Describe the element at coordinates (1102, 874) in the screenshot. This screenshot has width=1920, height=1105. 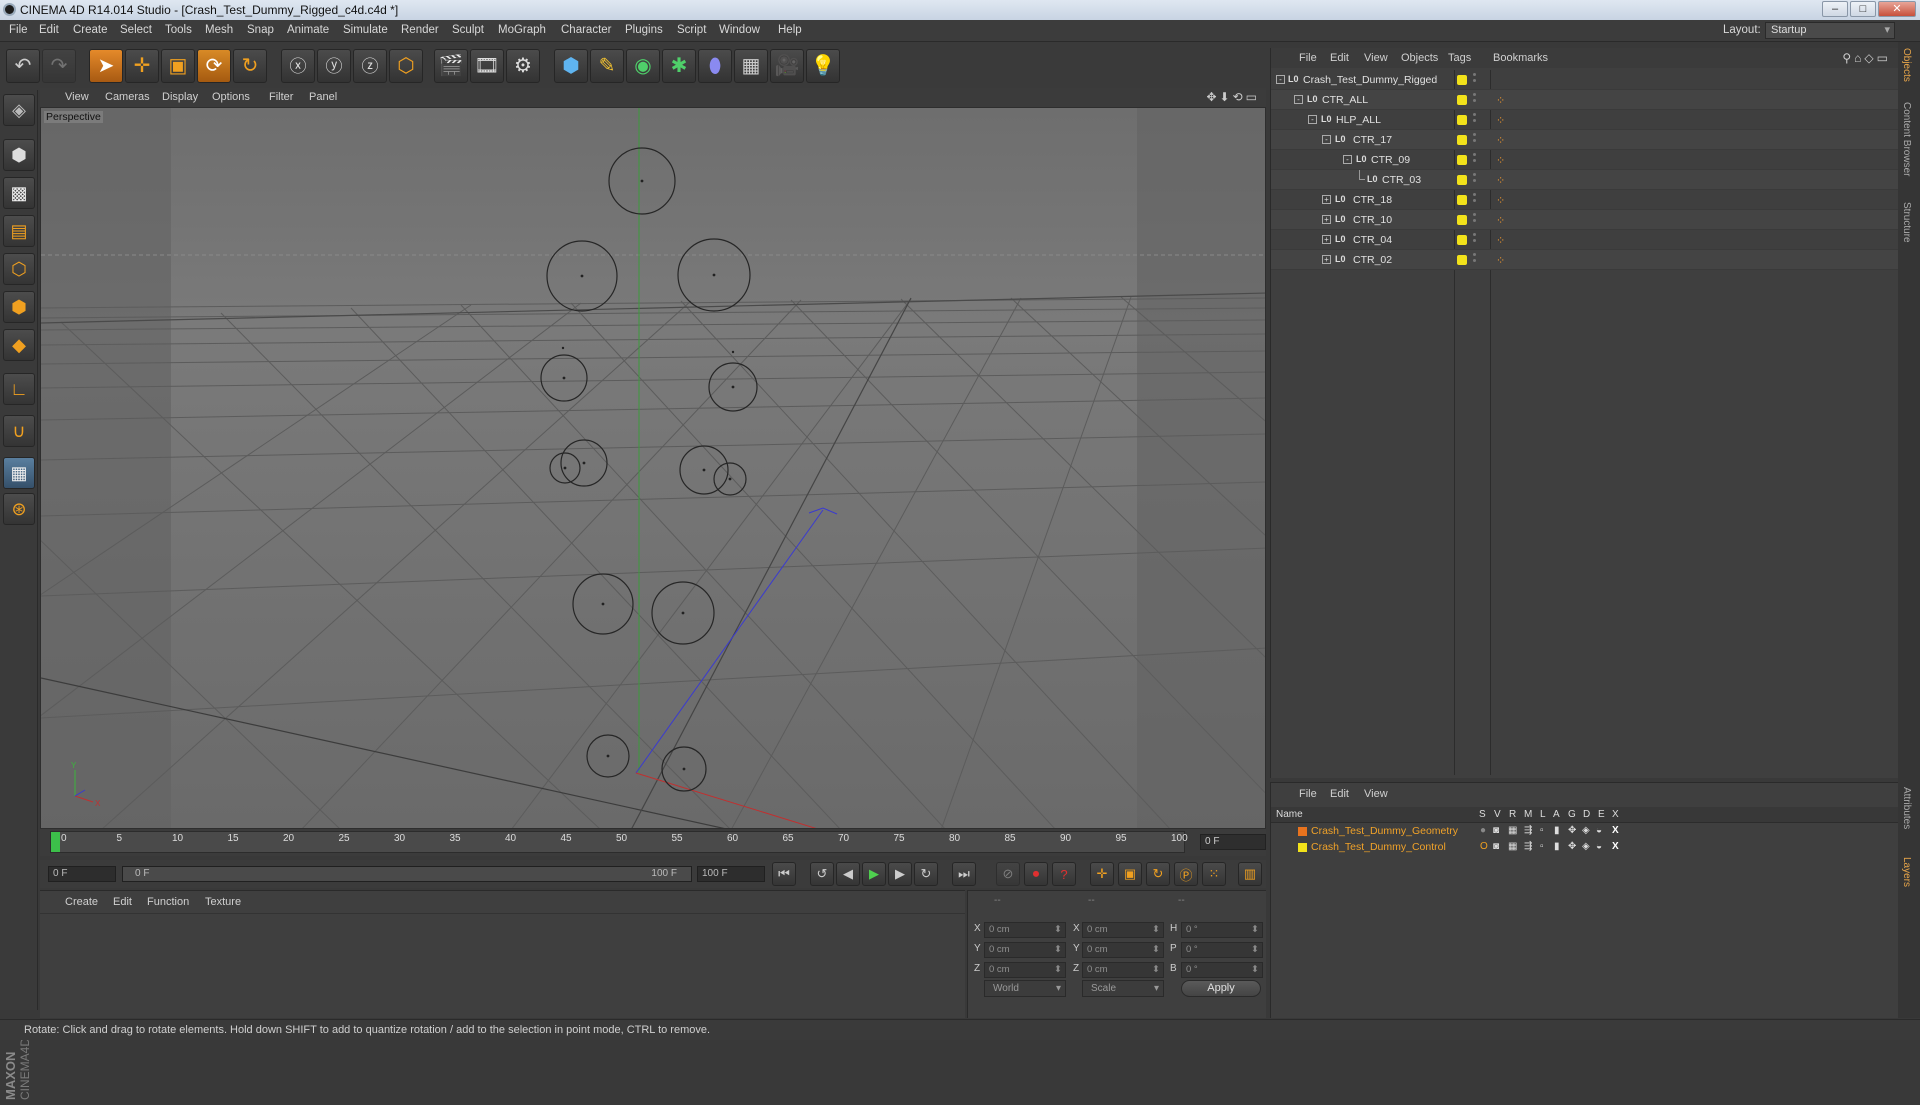
I see `key-position-icon: ✛` at that location.